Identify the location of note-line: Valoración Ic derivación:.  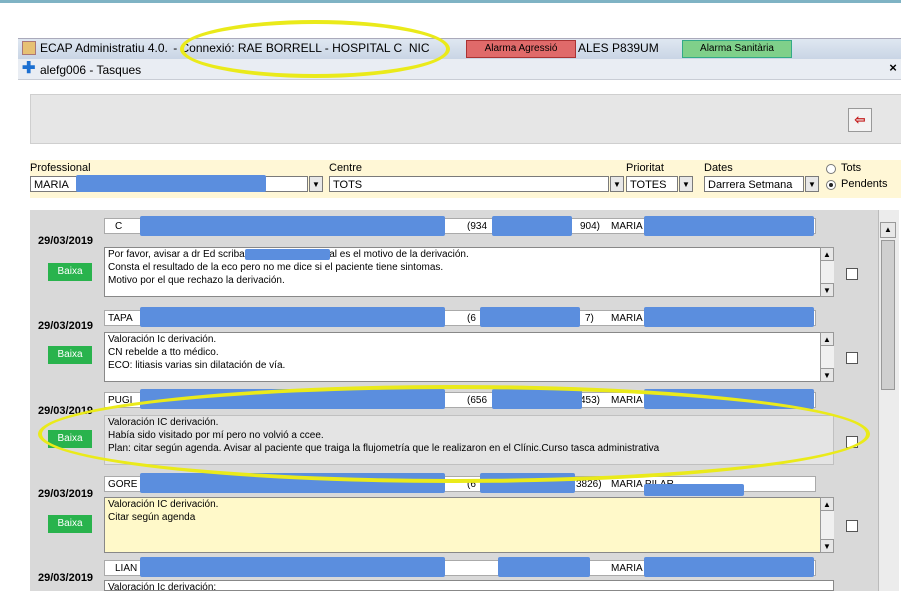
(162, 586).